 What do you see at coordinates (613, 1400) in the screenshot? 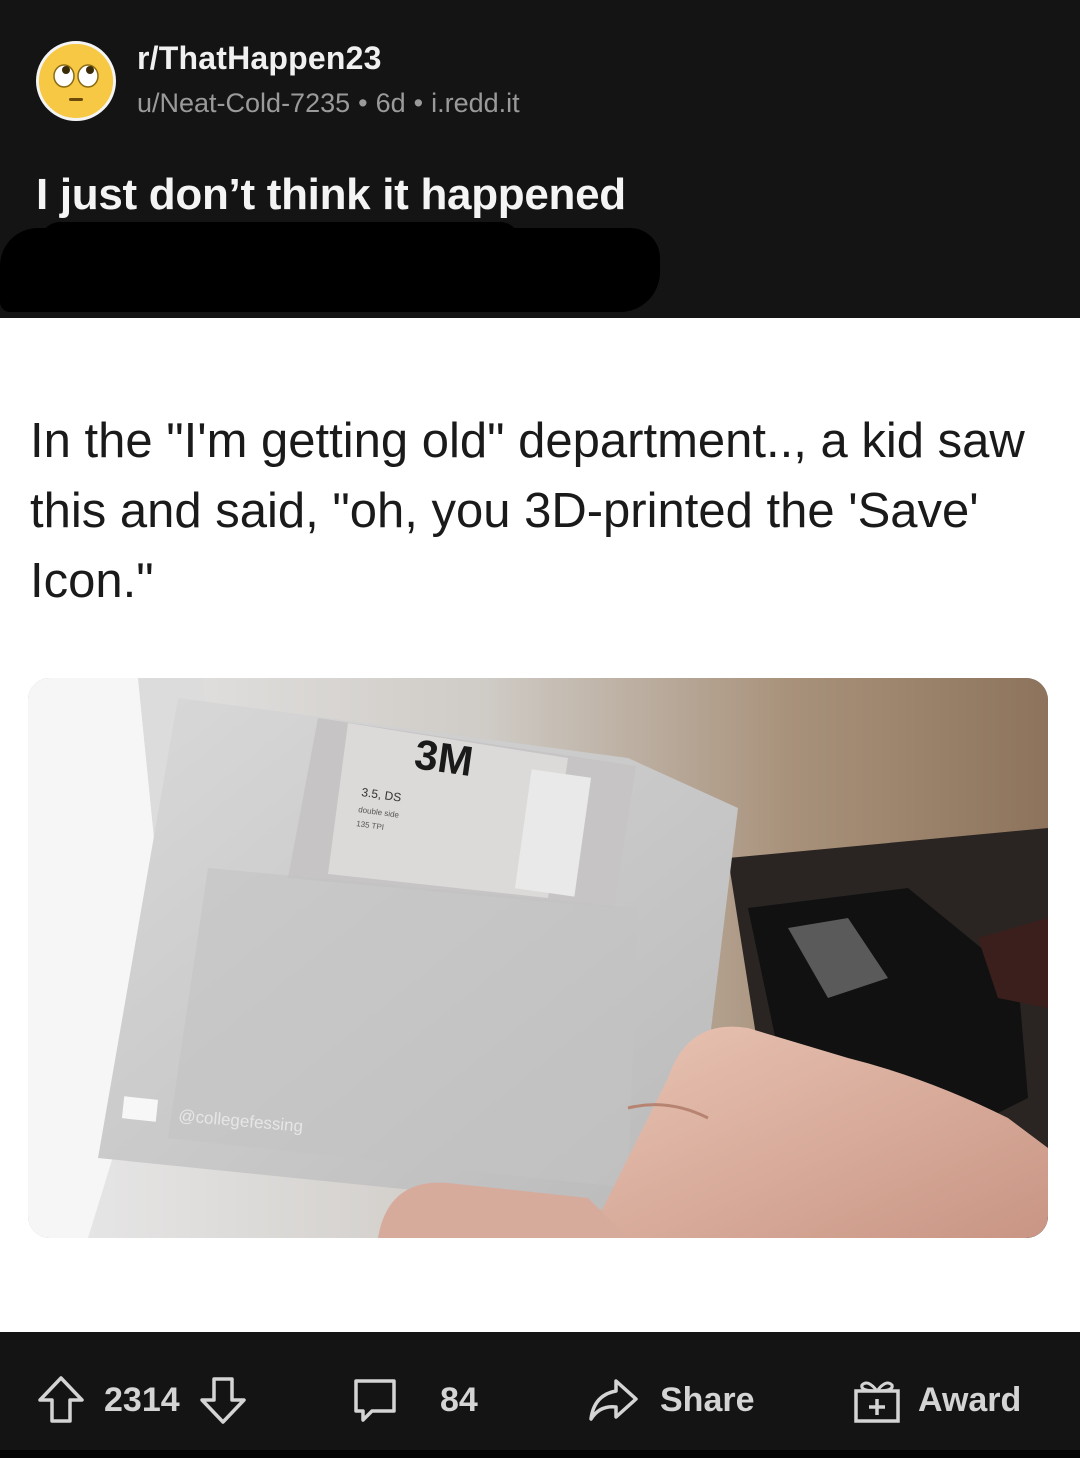
I see `share-arrow-icon` at bounding box center [613, 1400].